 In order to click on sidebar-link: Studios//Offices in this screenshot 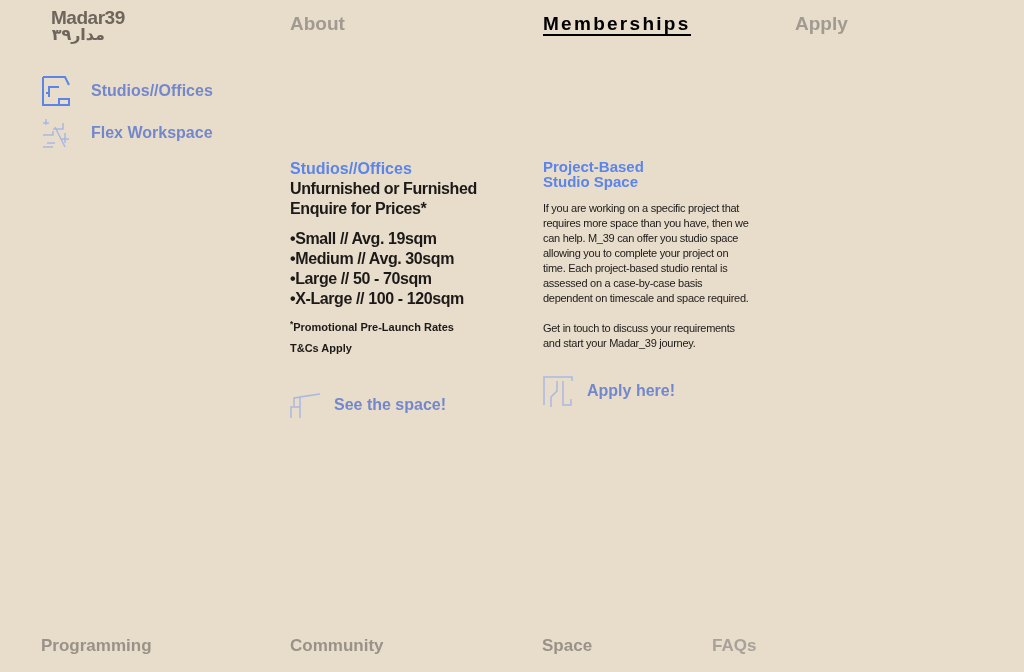, I will do `click(152, 91)`.